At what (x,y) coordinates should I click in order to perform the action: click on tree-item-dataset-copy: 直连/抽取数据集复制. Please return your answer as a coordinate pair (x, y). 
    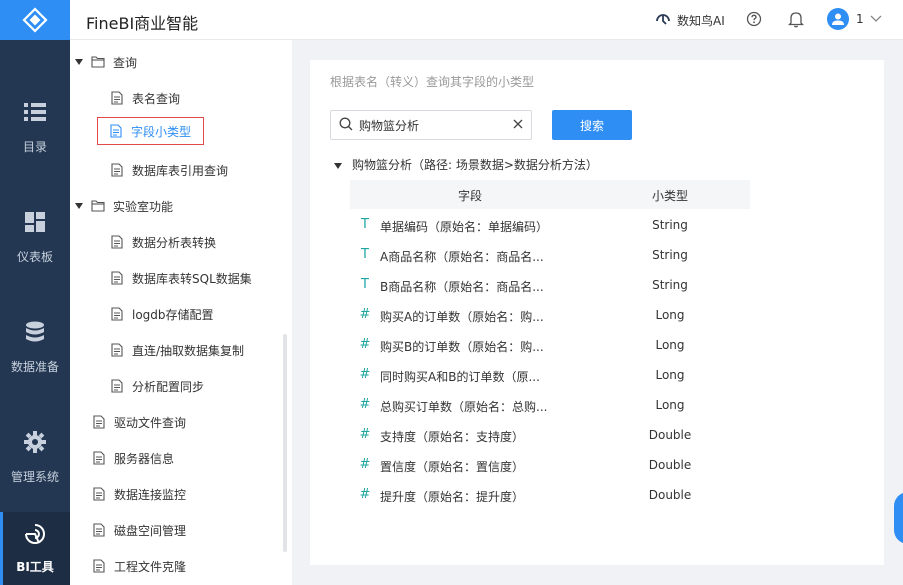
    Looking at the image, I should click on (177, 350).